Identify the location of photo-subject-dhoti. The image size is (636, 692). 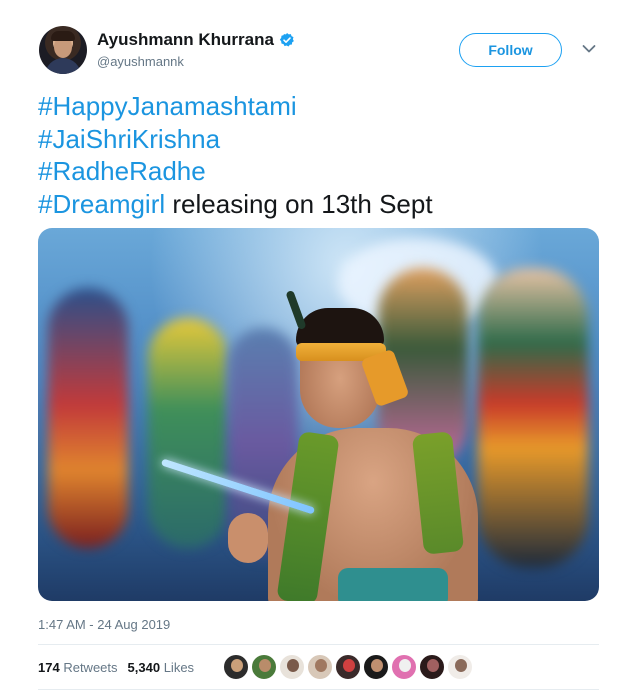
(393, 584).